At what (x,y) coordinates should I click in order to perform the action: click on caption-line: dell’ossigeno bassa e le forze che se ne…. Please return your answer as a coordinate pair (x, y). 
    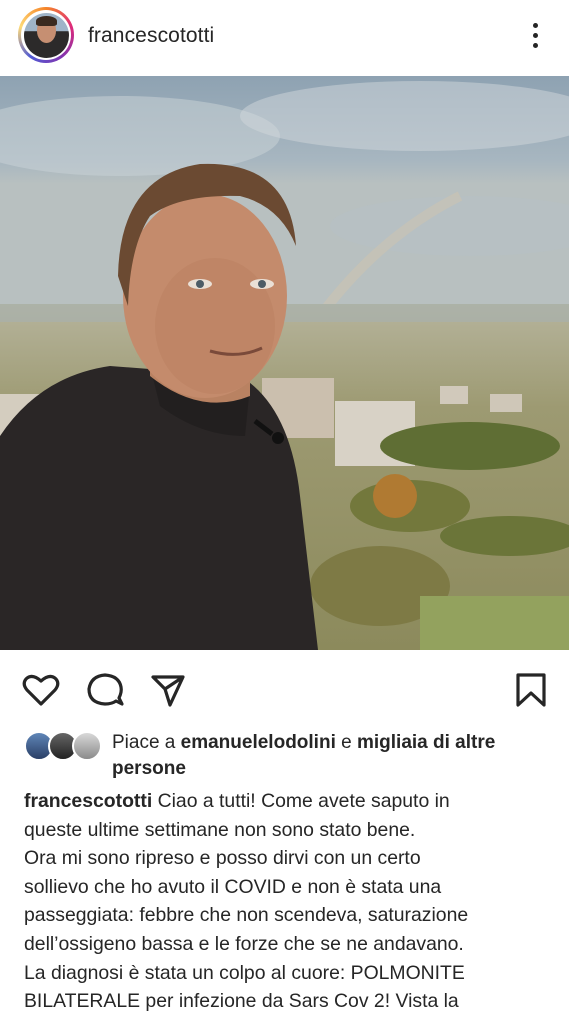
    Looking at the image, I should click on (244, 943).